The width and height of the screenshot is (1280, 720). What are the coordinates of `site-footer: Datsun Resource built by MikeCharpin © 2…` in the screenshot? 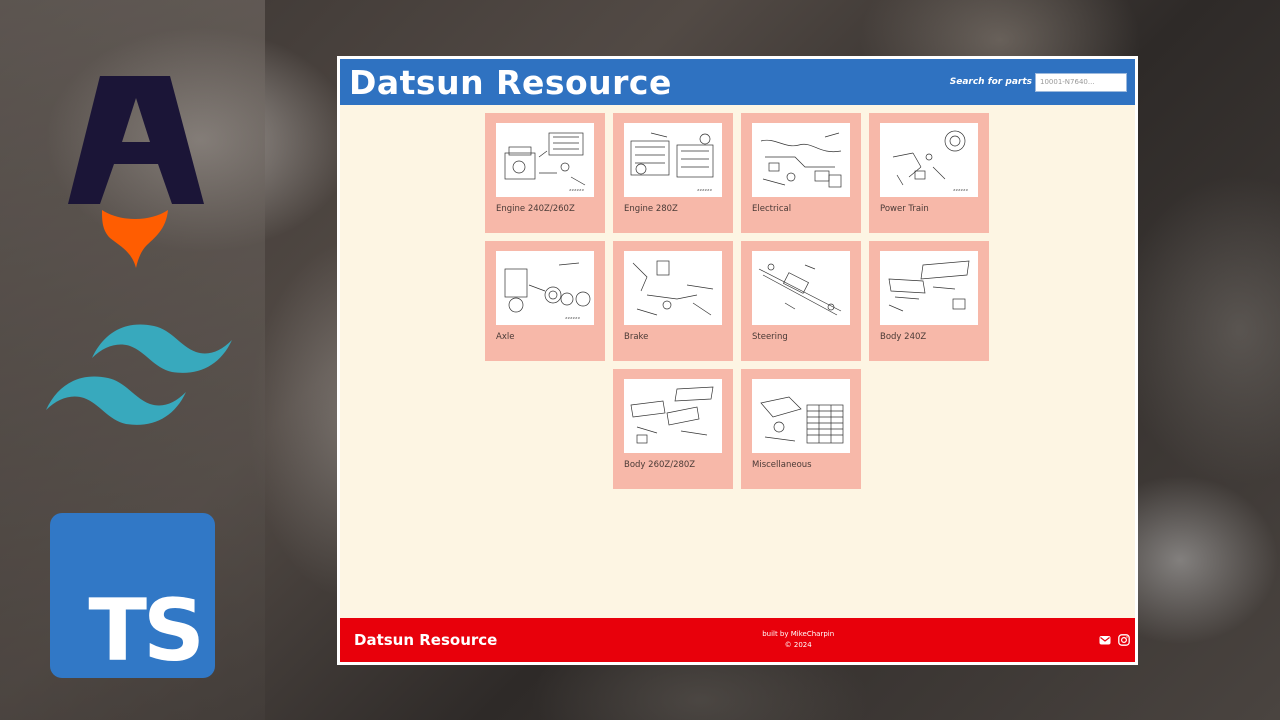 It's located at (737, 640).